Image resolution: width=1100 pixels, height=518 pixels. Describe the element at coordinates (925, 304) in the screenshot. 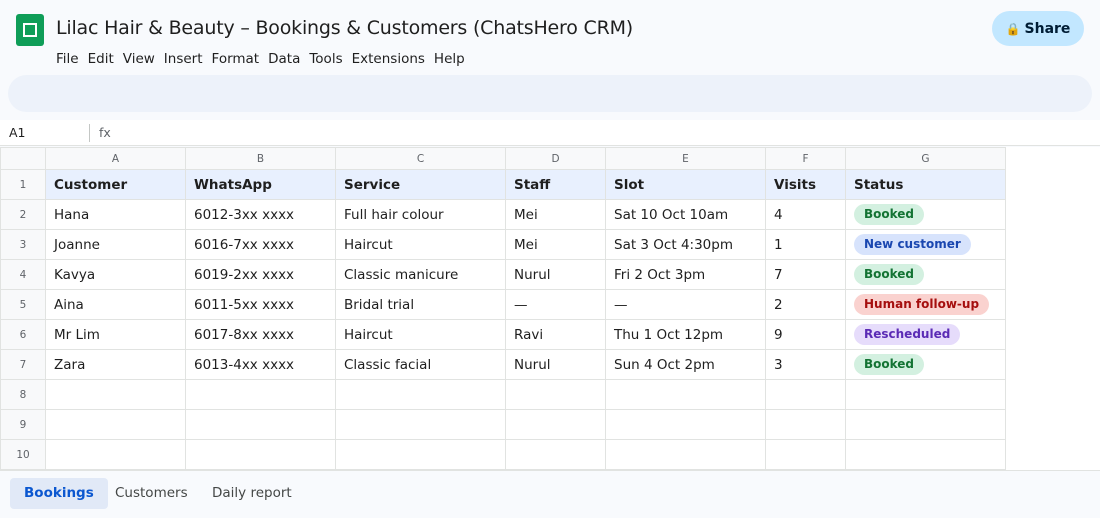

I see `cell-status: Human follow-up` at that location.